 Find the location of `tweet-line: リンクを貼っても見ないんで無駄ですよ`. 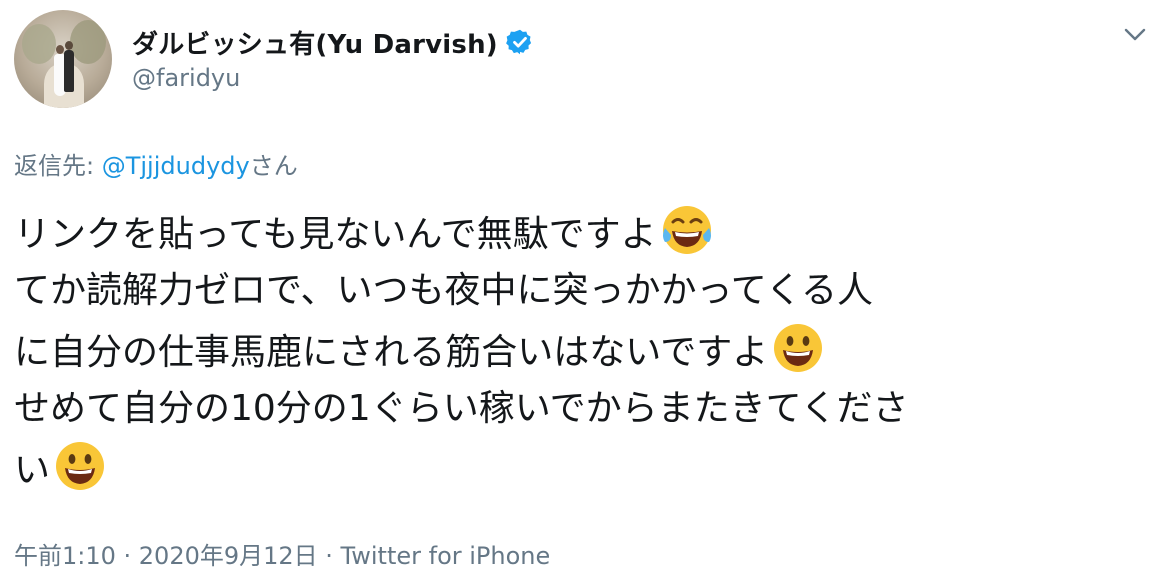

tweet-line: リンクを貼っても見ないんで無駄ですよ is located at coordinates (589, 231).